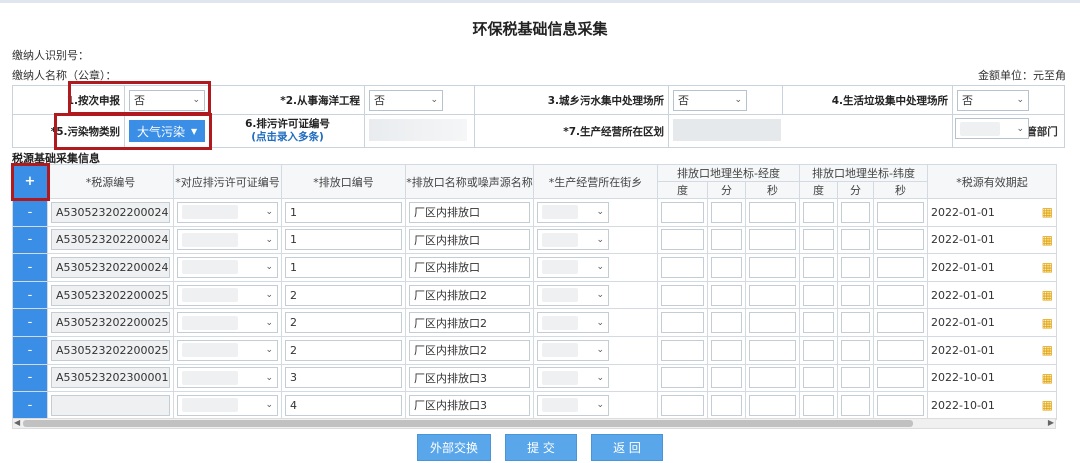 The image size is (1080, 463). What do you see at coordinates (727, 129) in the screenshot?
I see `region-input` at bounding box center [727, 129].